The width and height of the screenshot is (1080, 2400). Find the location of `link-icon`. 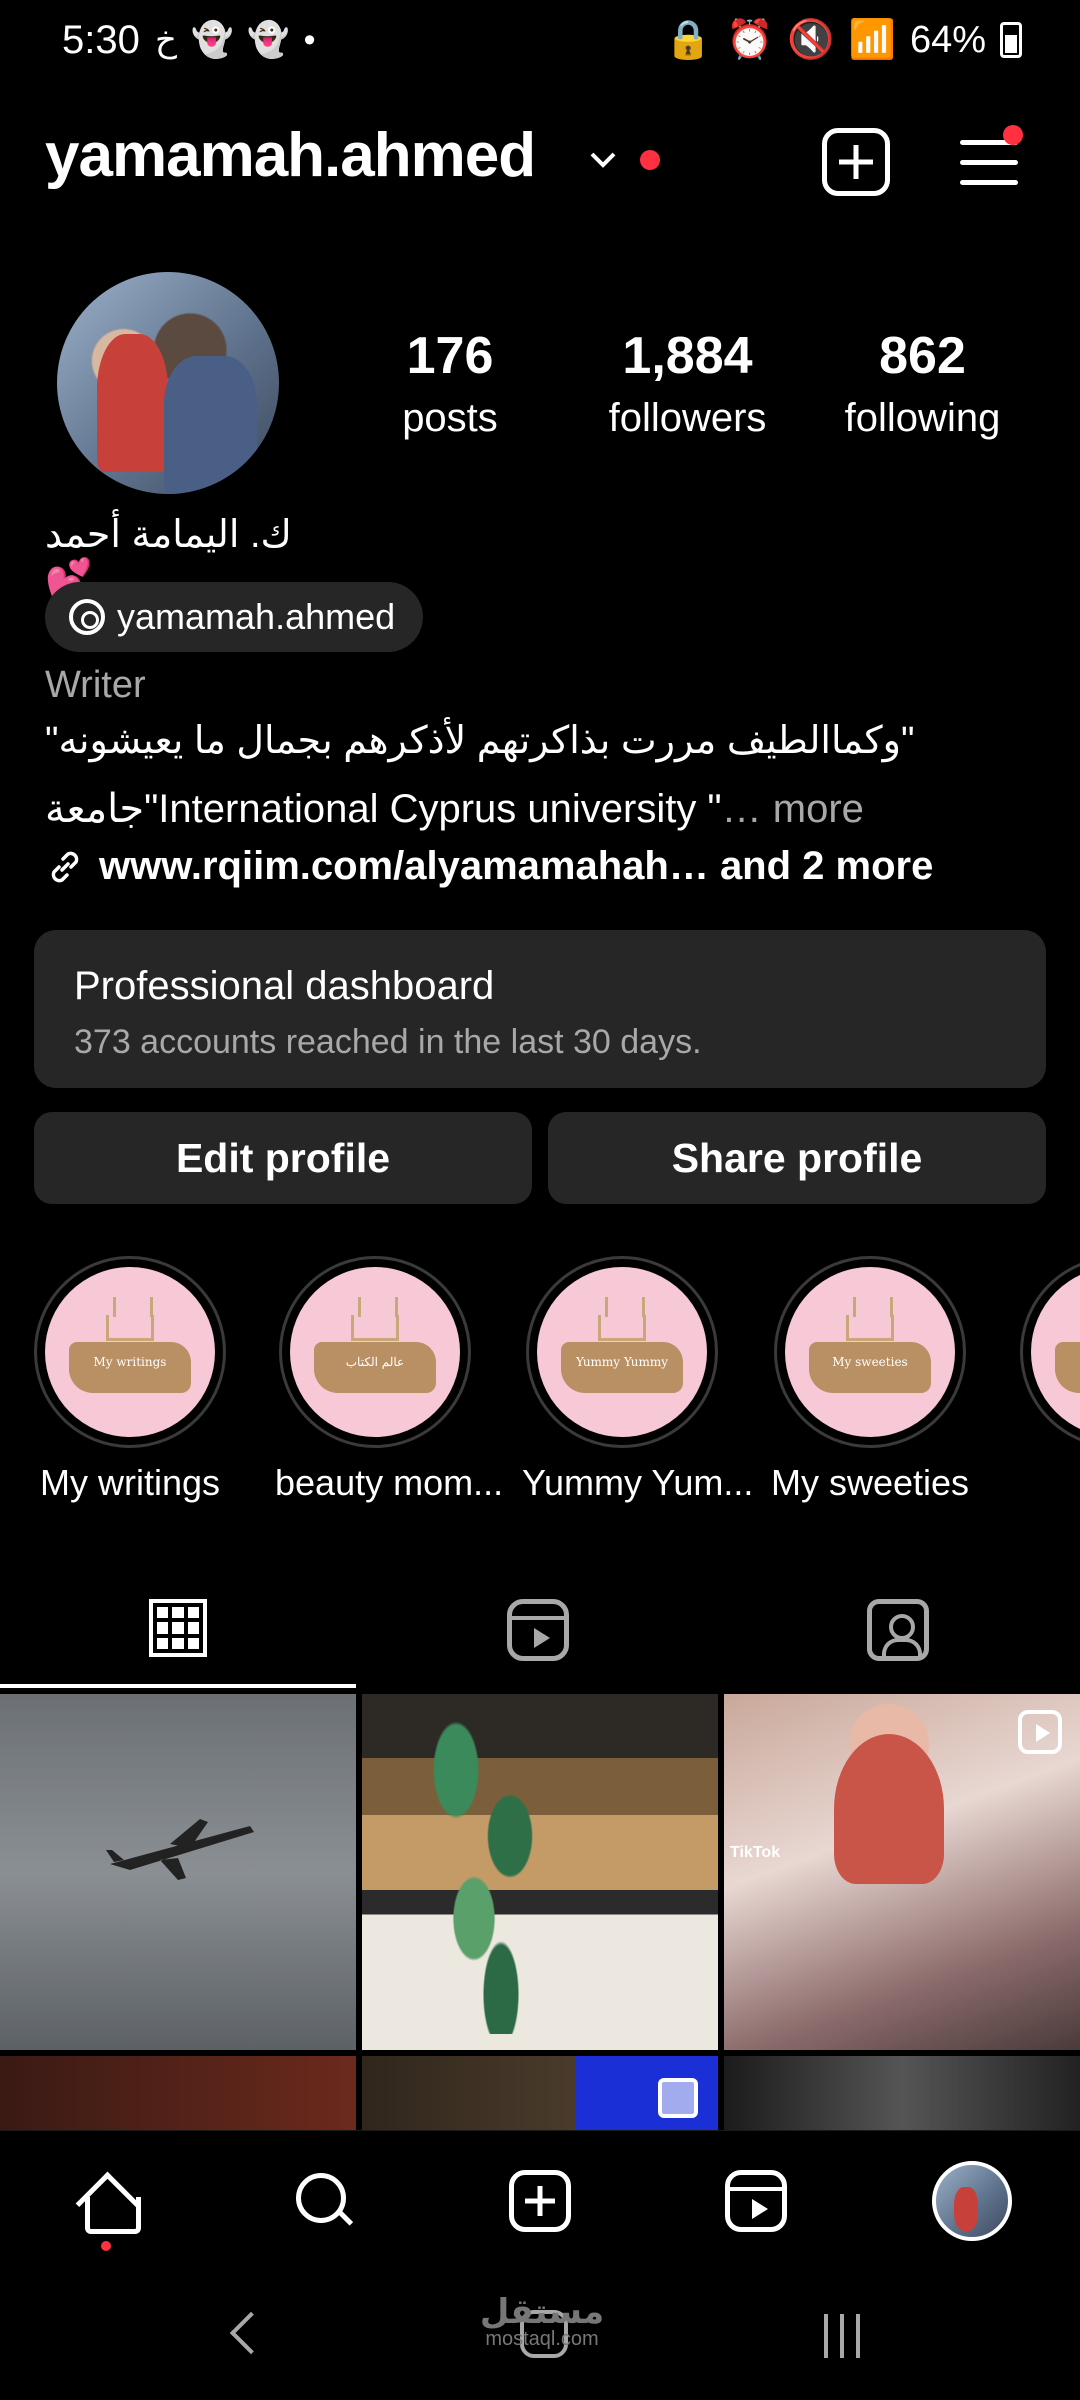

link-icon is located at coordinates (65, 866).